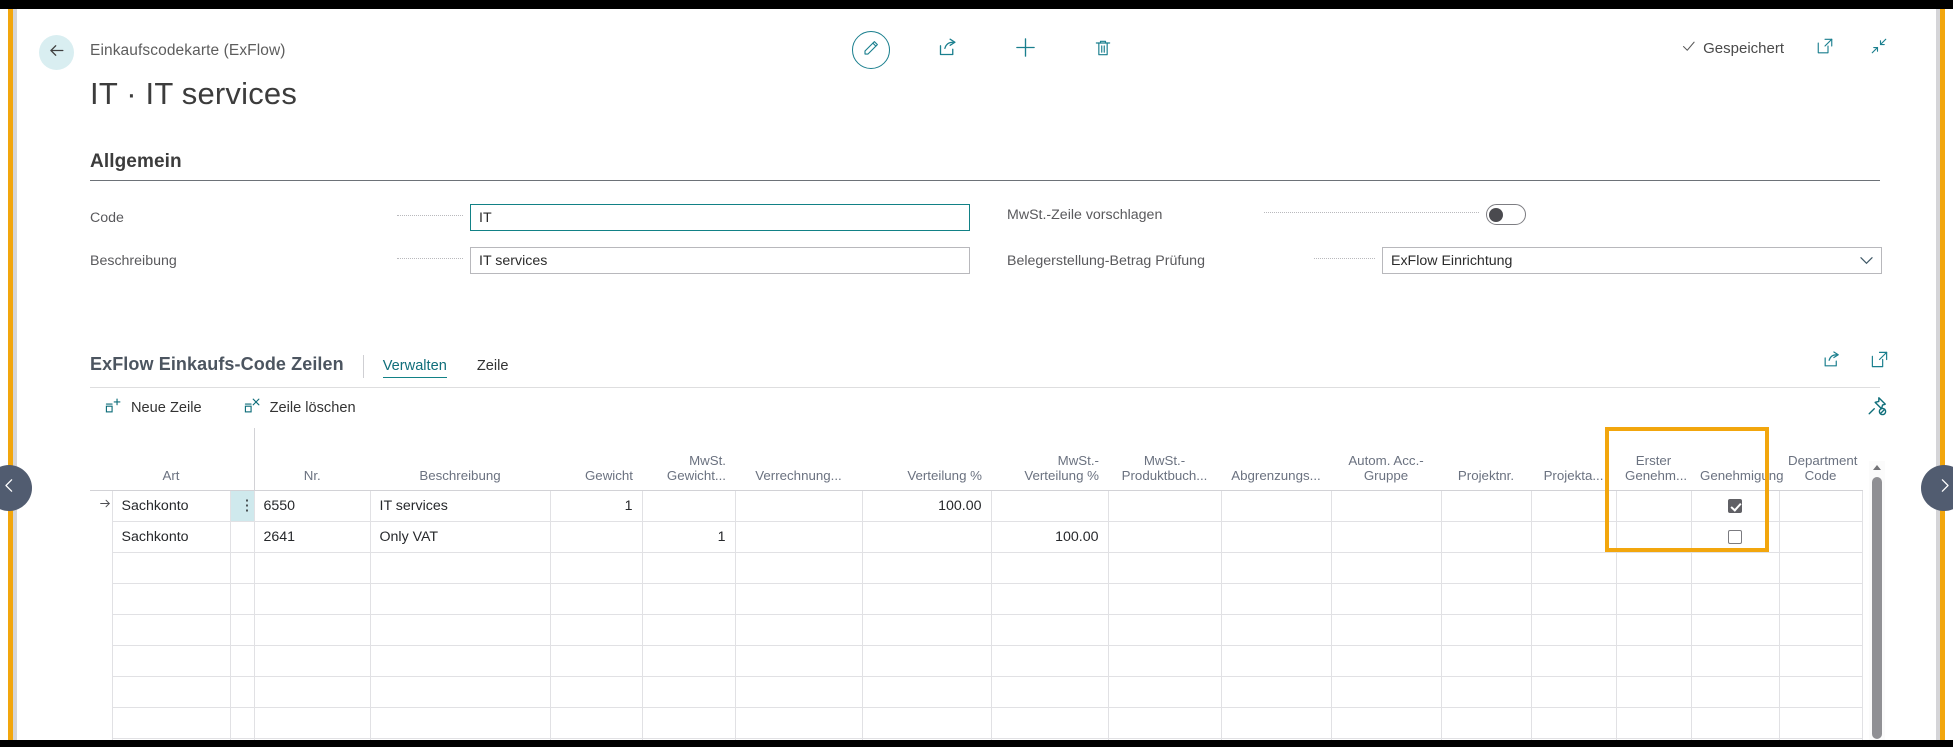 This screenshot has width=1953, height=747. Describe the element at coordinates (460, 459) in the screenshot. I see `col-beschreibung: Beschreibung` at that location.